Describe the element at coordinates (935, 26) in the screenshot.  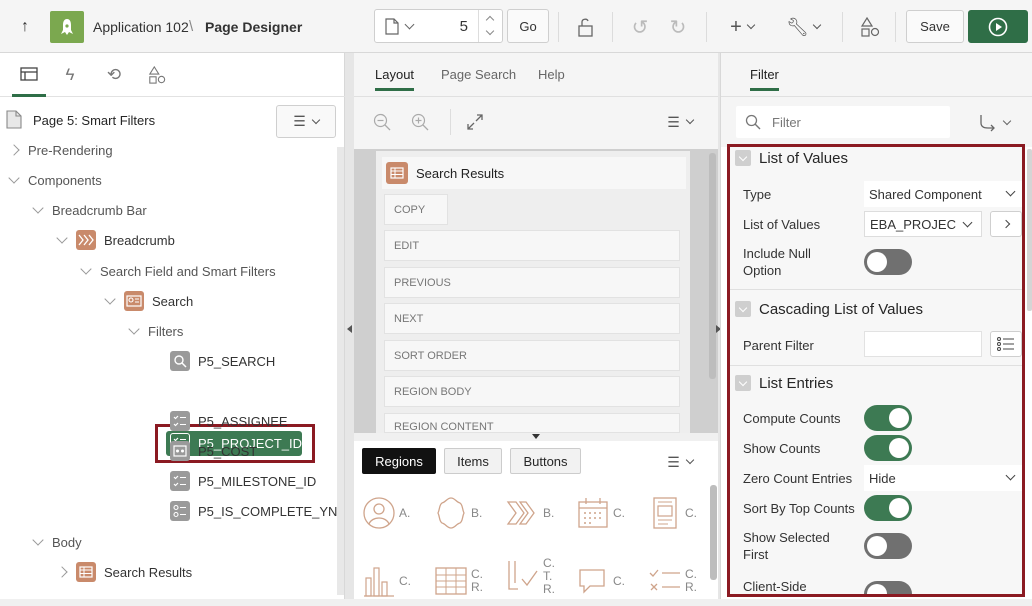
I see `save-button: Save` at that location.